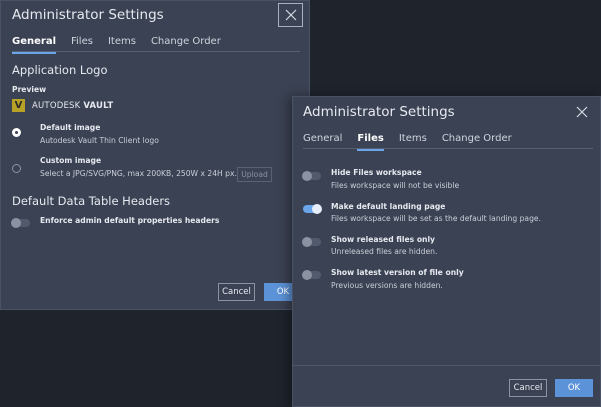  I want to click on setting-desc: Previous versions are hidden., so click(387, 285).